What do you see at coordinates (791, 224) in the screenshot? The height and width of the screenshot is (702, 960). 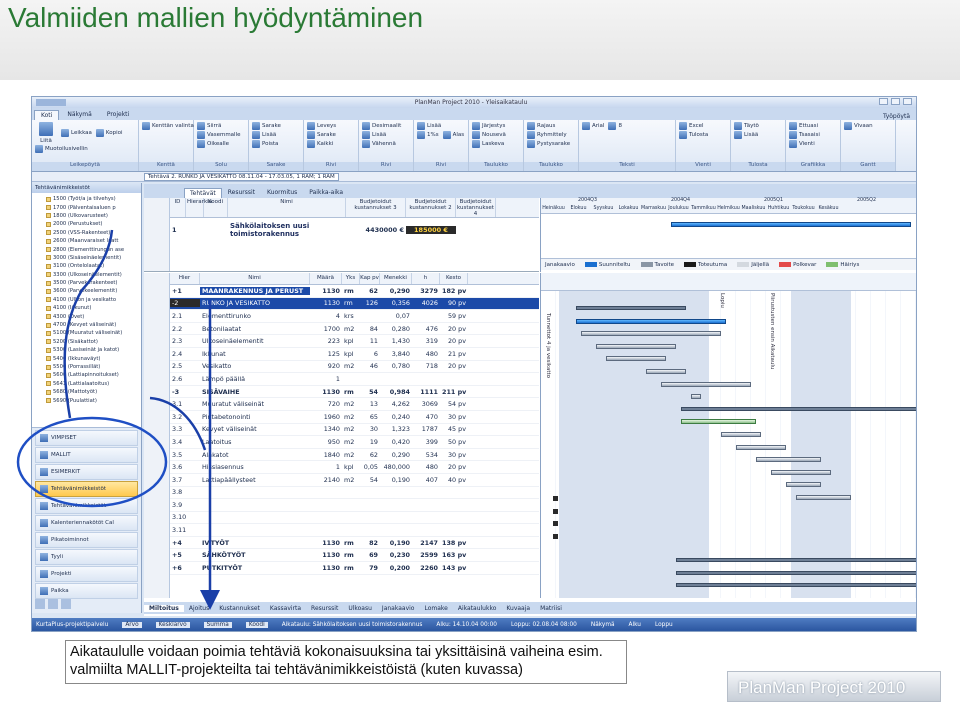 I see `project-gantt-bar` at bounding box center [791, 224].